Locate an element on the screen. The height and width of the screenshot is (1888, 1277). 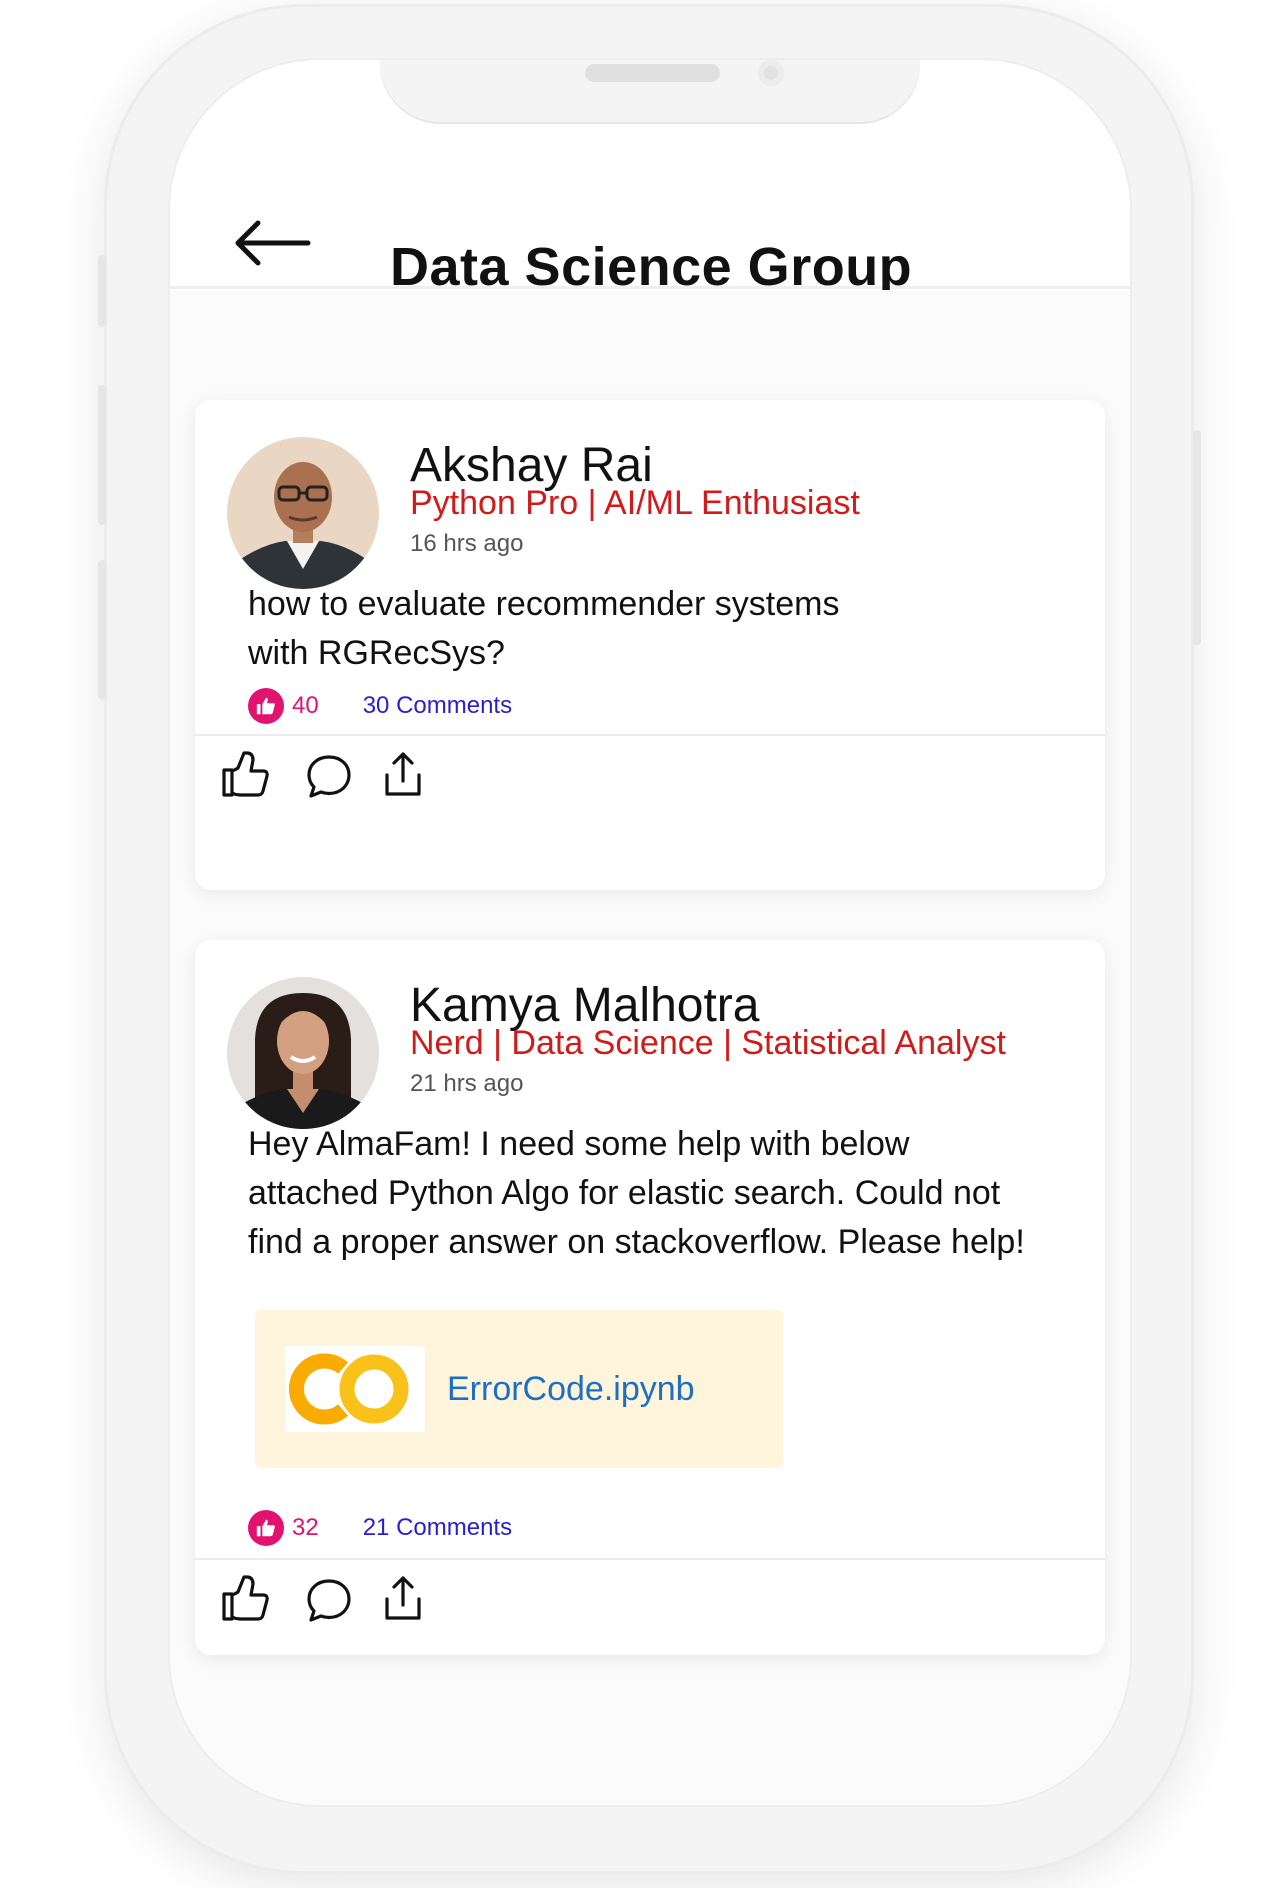
colab-logo-icon is located at coordinates (355, 1389).